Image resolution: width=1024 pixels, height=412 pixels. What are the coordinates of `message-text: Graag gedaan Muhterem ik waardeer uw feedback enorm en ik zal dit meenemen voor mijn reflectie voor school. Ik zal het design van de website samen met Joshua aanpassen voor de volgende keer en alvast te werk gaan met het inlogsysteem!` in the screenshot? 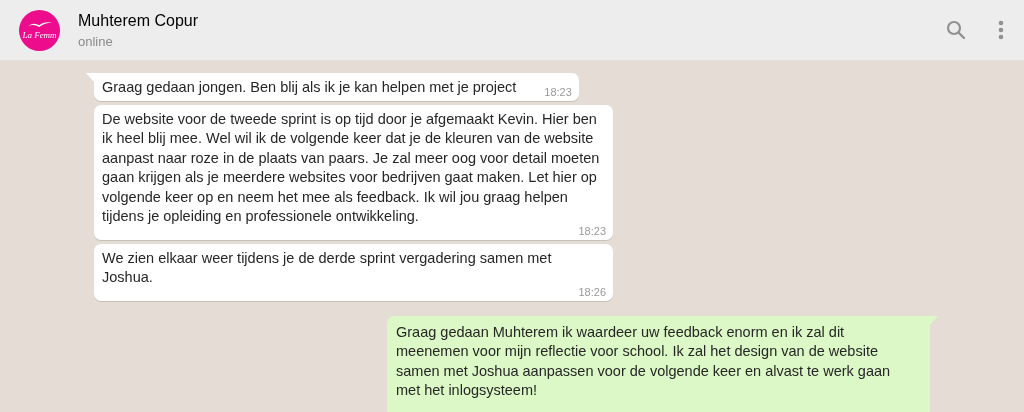 It's located at (644, 361).